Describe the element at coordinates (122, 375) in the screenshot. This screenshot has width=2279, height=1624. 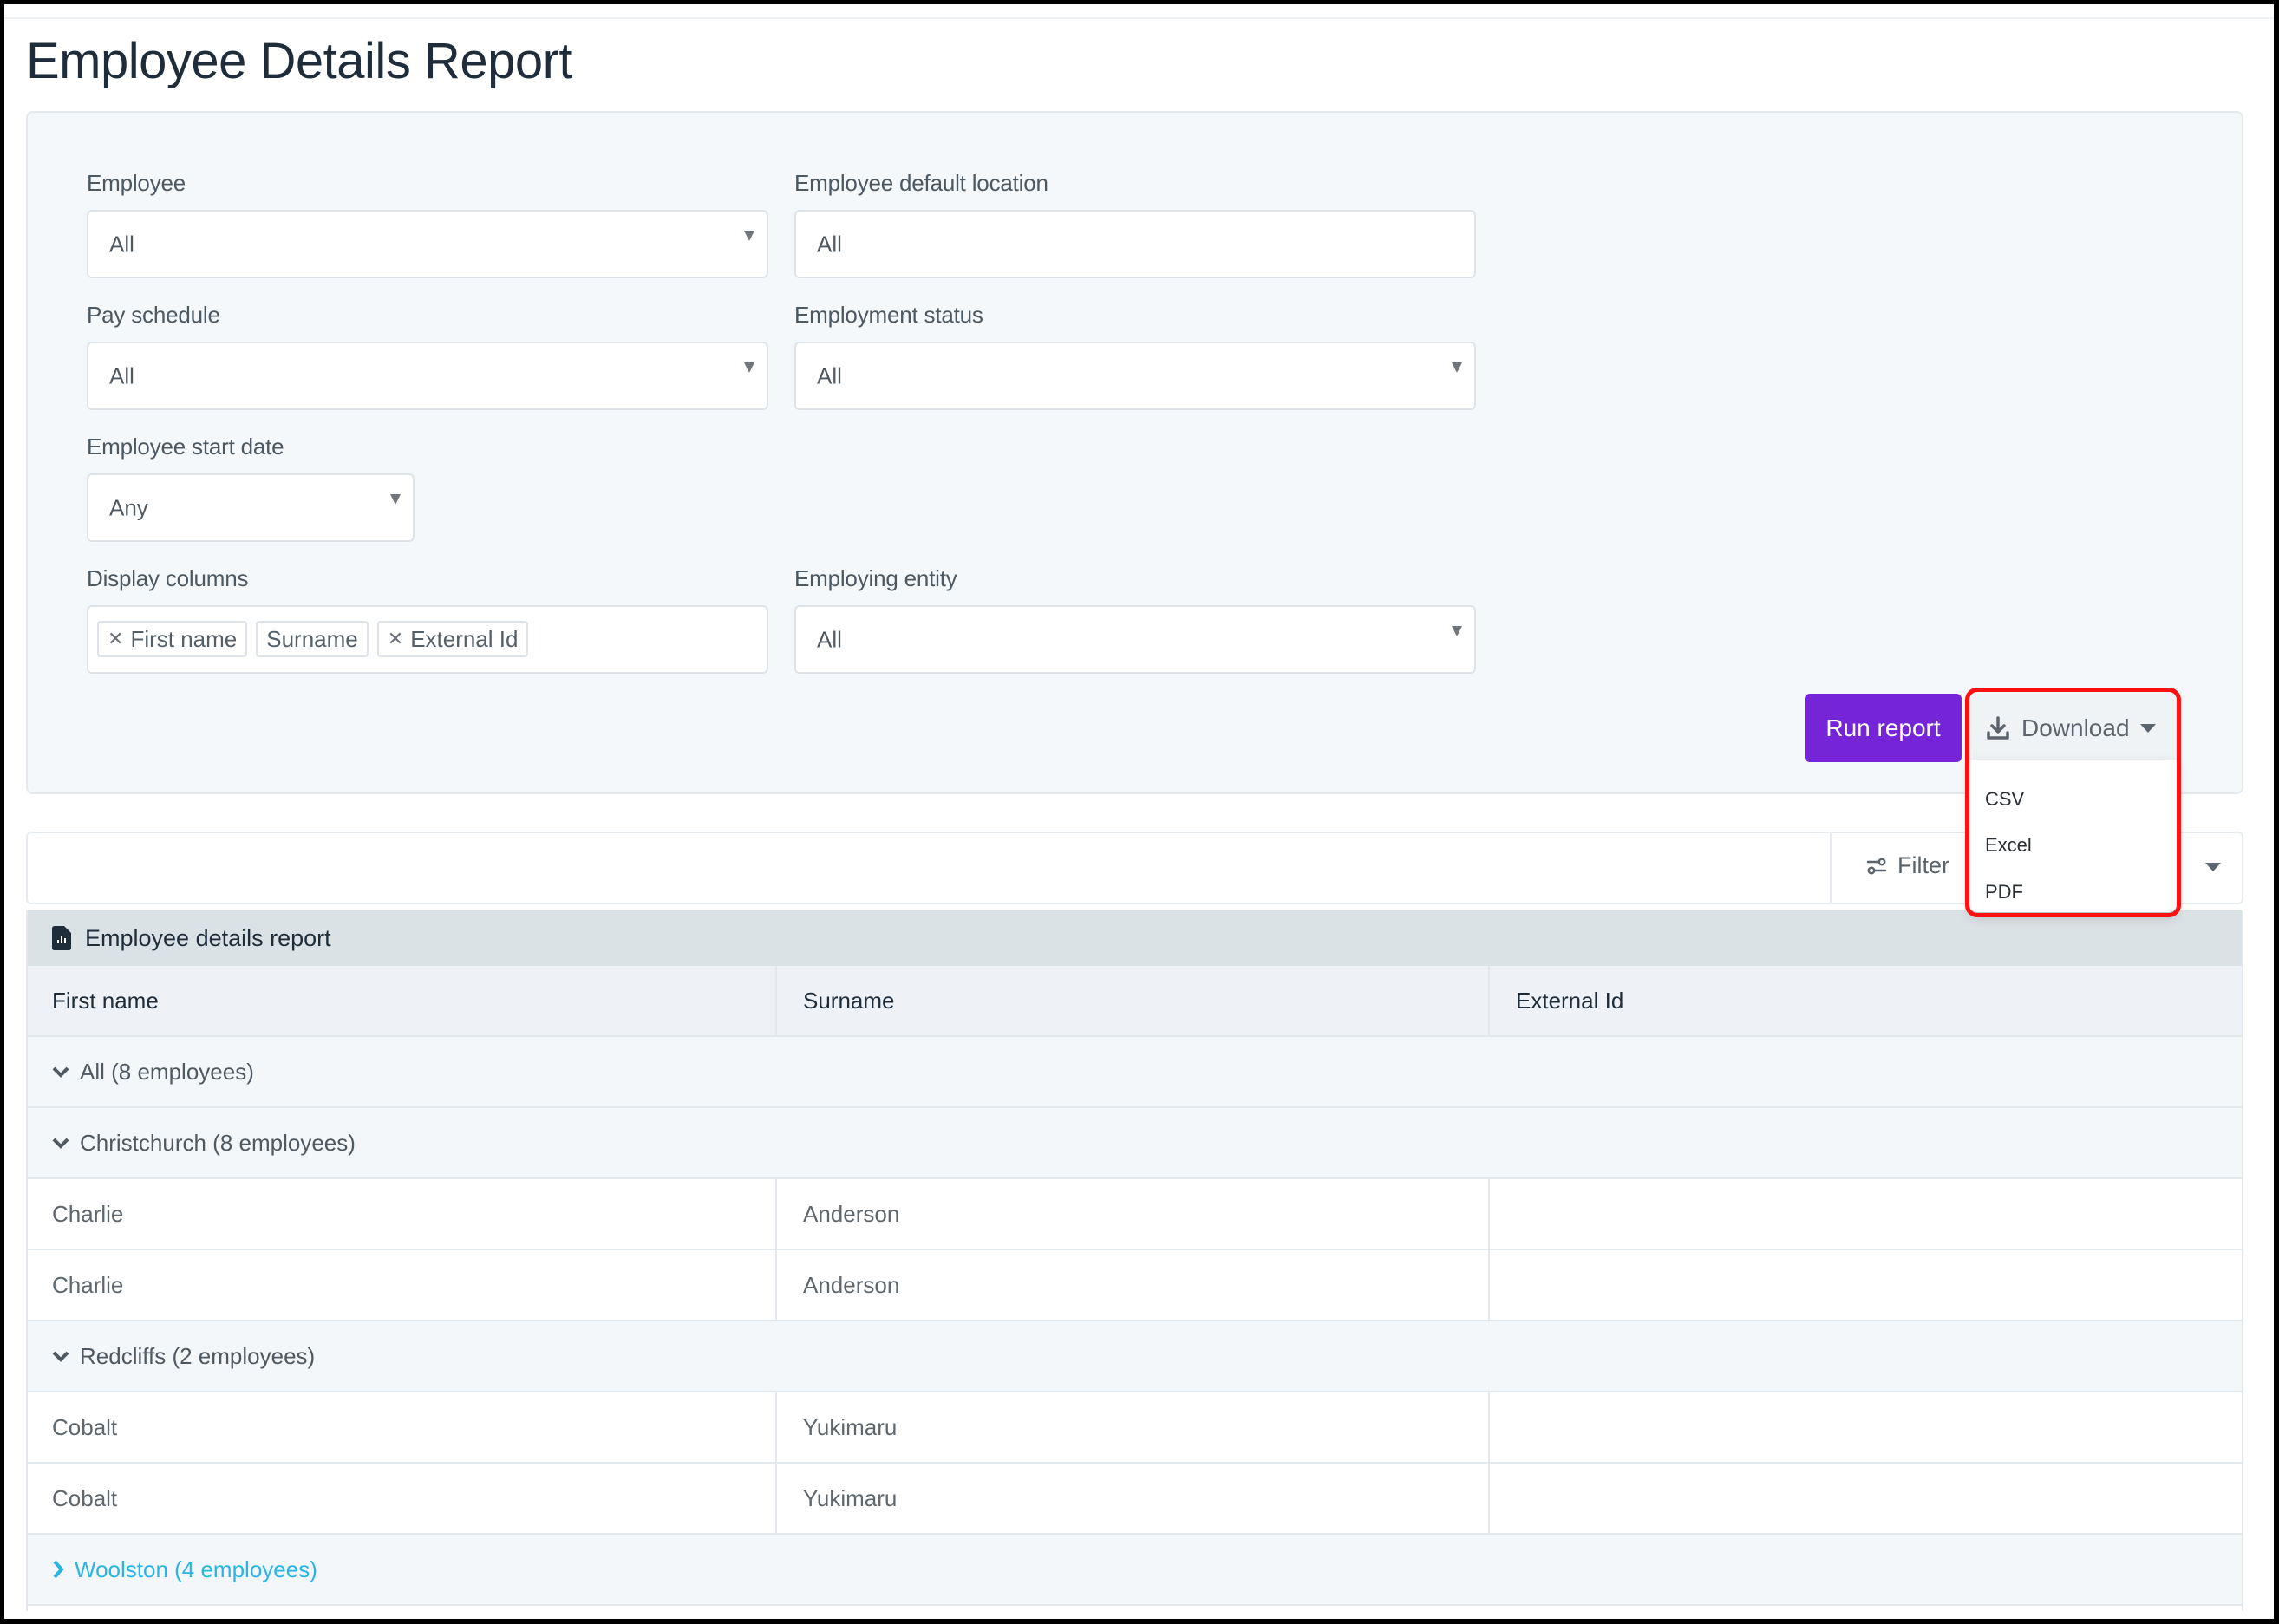
I see `pay-schedule-value: All` at that location.